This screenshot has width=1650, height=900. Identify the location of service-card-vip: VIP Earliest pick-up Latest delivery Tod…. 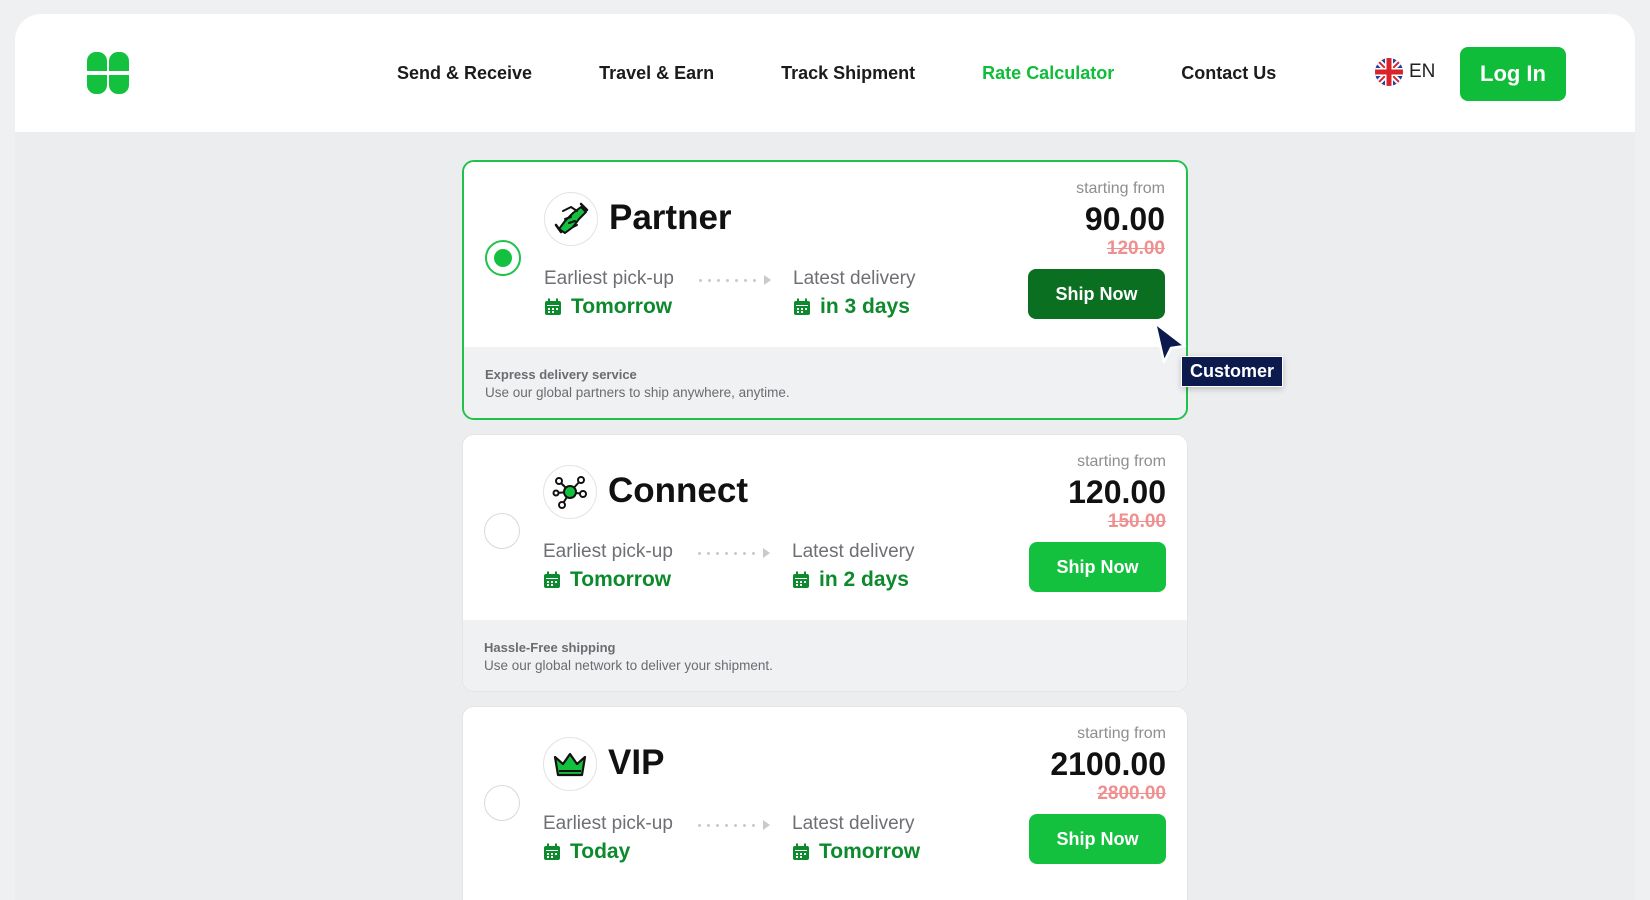
(825, 803).